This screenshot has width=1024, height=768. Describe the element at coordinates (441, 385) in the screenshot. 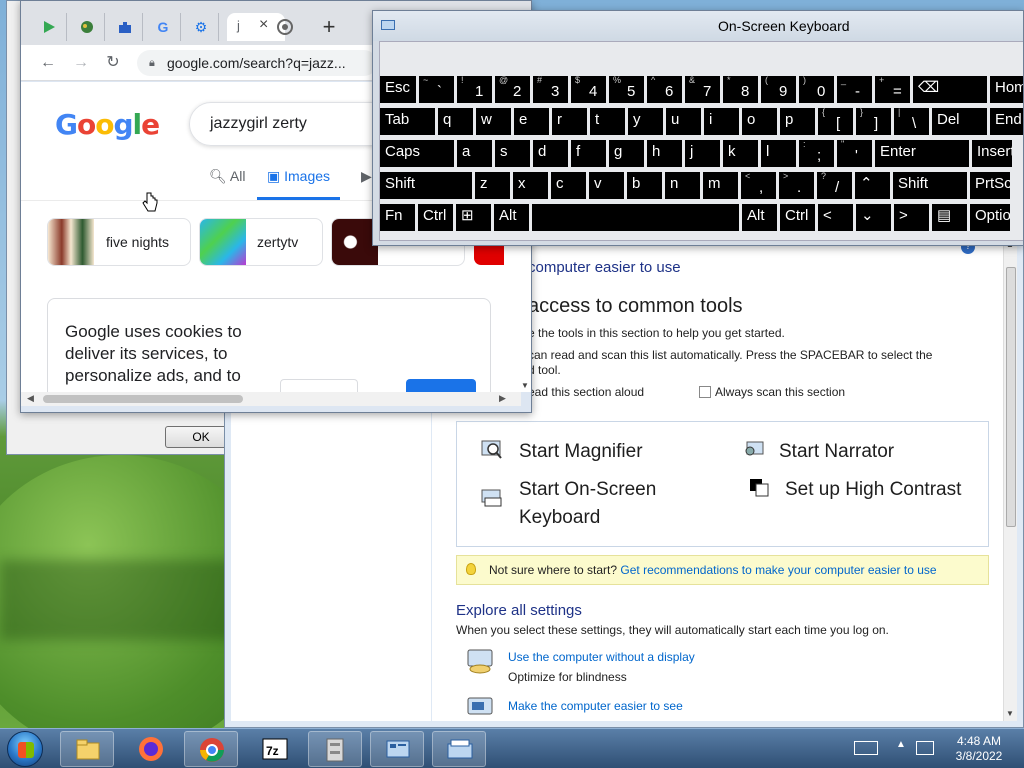

I see `cookie-accept-button` at that location.